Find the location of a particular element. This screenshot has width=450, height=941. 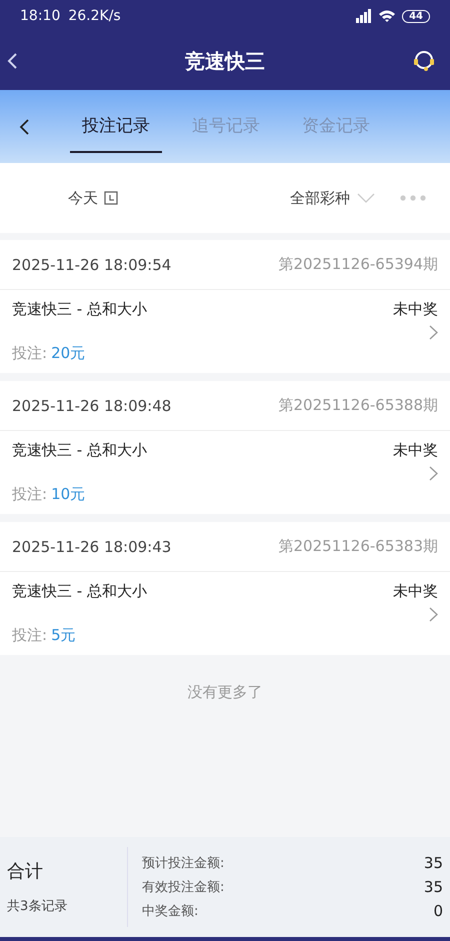

summary-title: 合计 is located at coordinates (25, 871).